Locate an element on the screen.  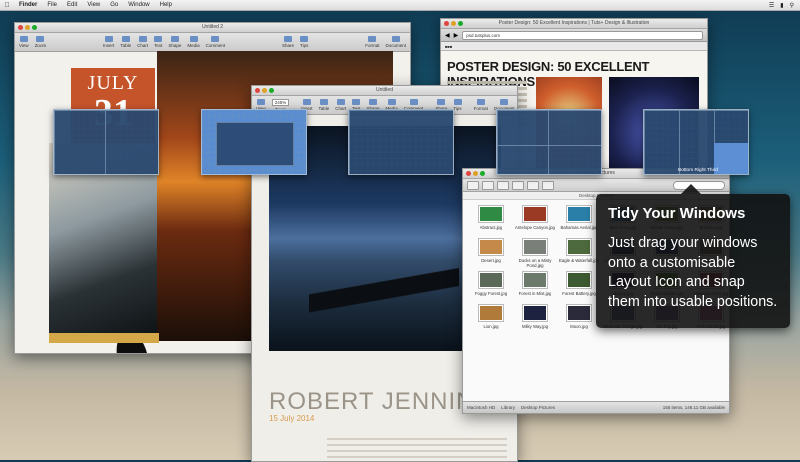
layout-label: Bottom Right Third is located at coordinates (698, 170).